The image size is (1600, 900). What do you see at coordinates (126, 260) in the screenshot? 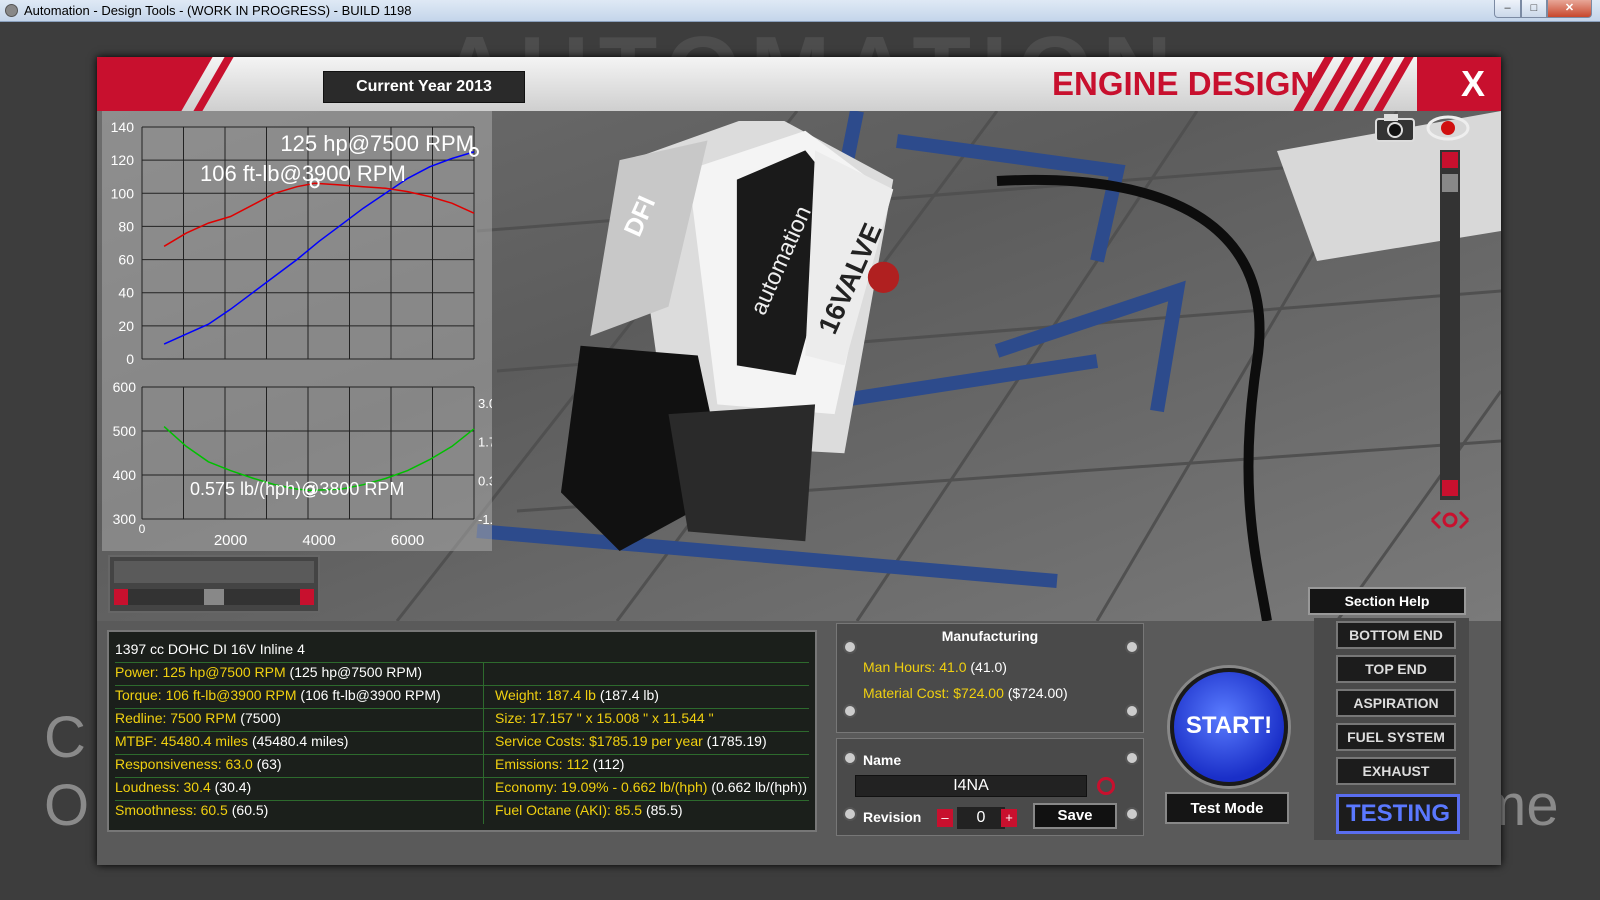
I see `y-tick-label: 60` at bounding box center [126, 260].